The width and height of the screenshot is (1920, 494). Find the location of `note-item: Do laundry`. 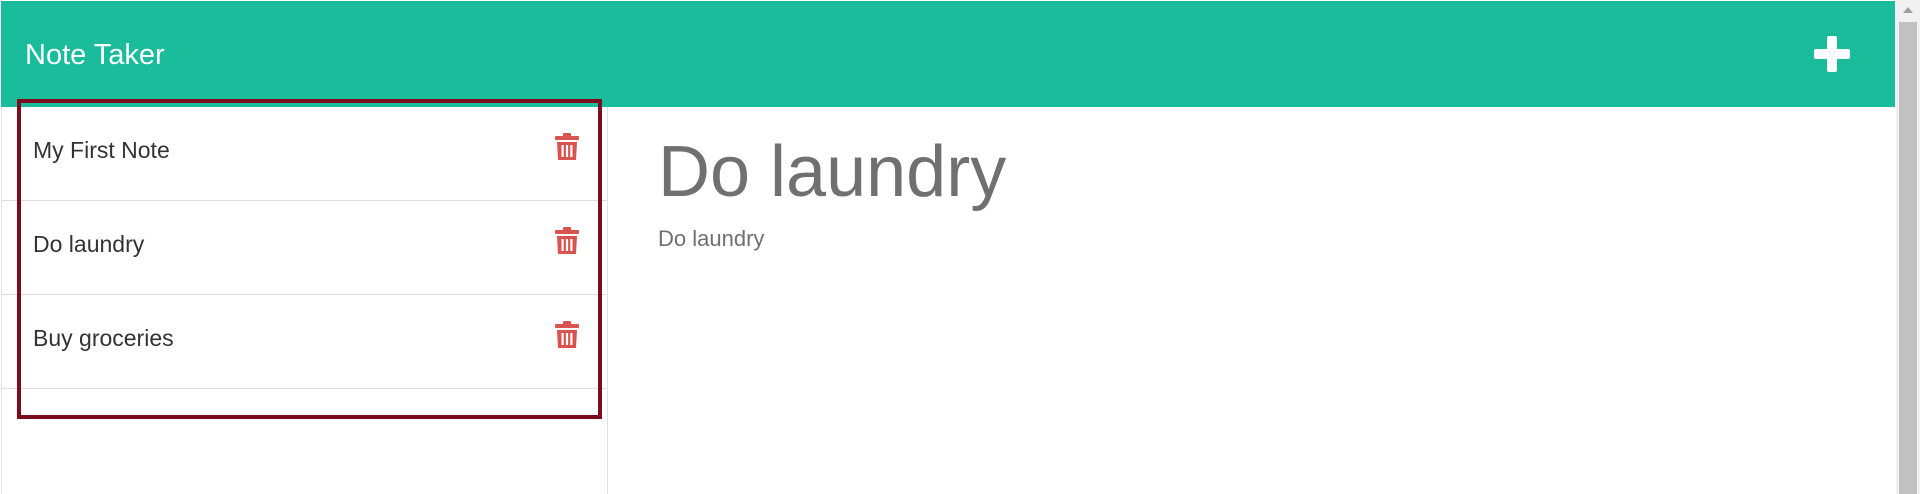

note-item: Do laundry is located at coordinates (304, 248).